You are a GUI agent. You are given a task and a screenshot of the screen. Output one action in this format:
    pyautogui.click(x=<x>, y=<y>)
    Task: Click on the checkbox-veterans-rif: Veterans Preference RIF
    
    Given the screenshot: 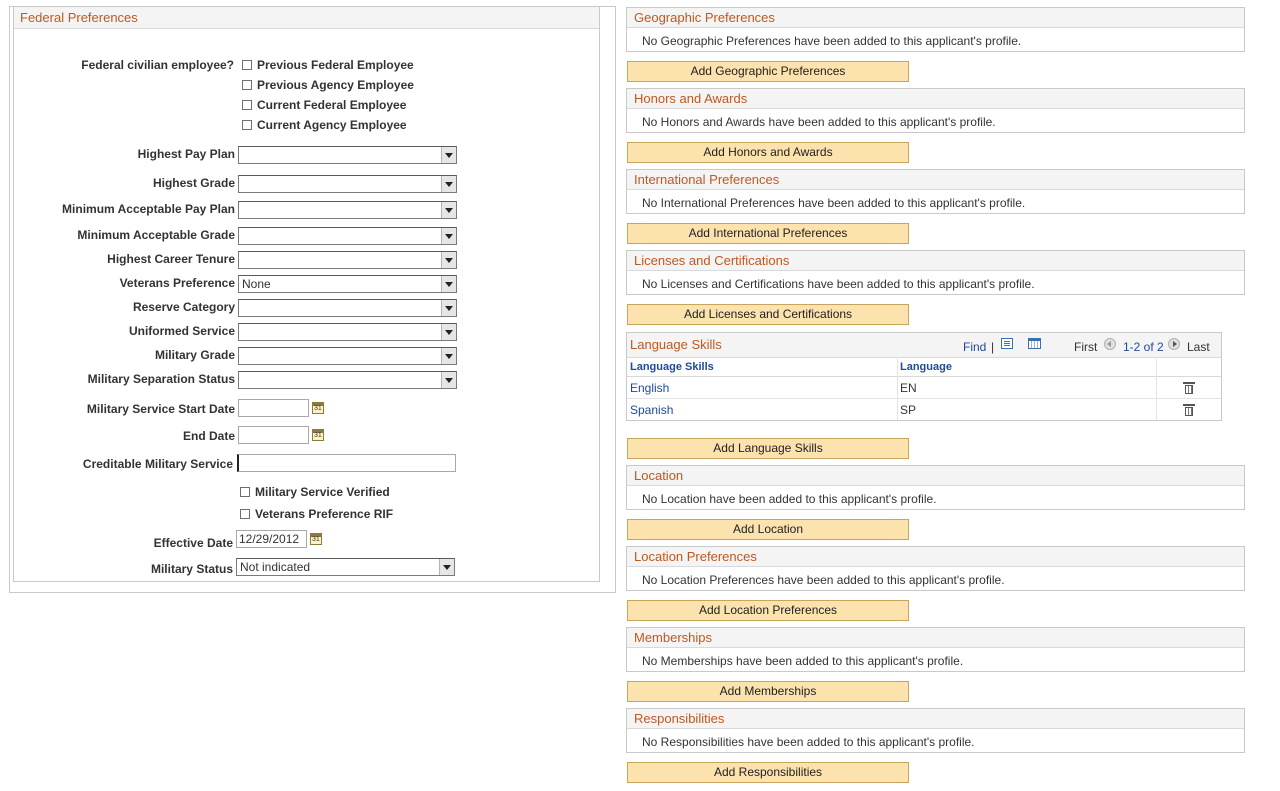 What is the action you would take?
    pyautogui.click(x=316, y=514)
    